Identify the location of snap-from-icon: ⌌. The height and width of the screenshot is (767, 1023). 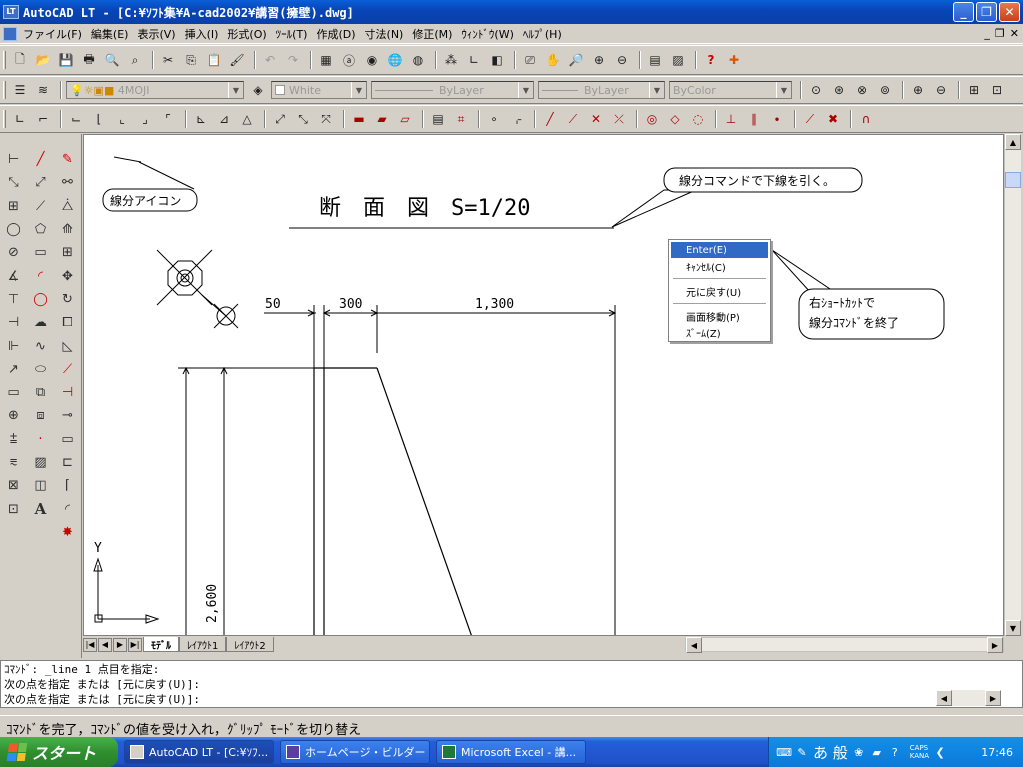
(517, 119).